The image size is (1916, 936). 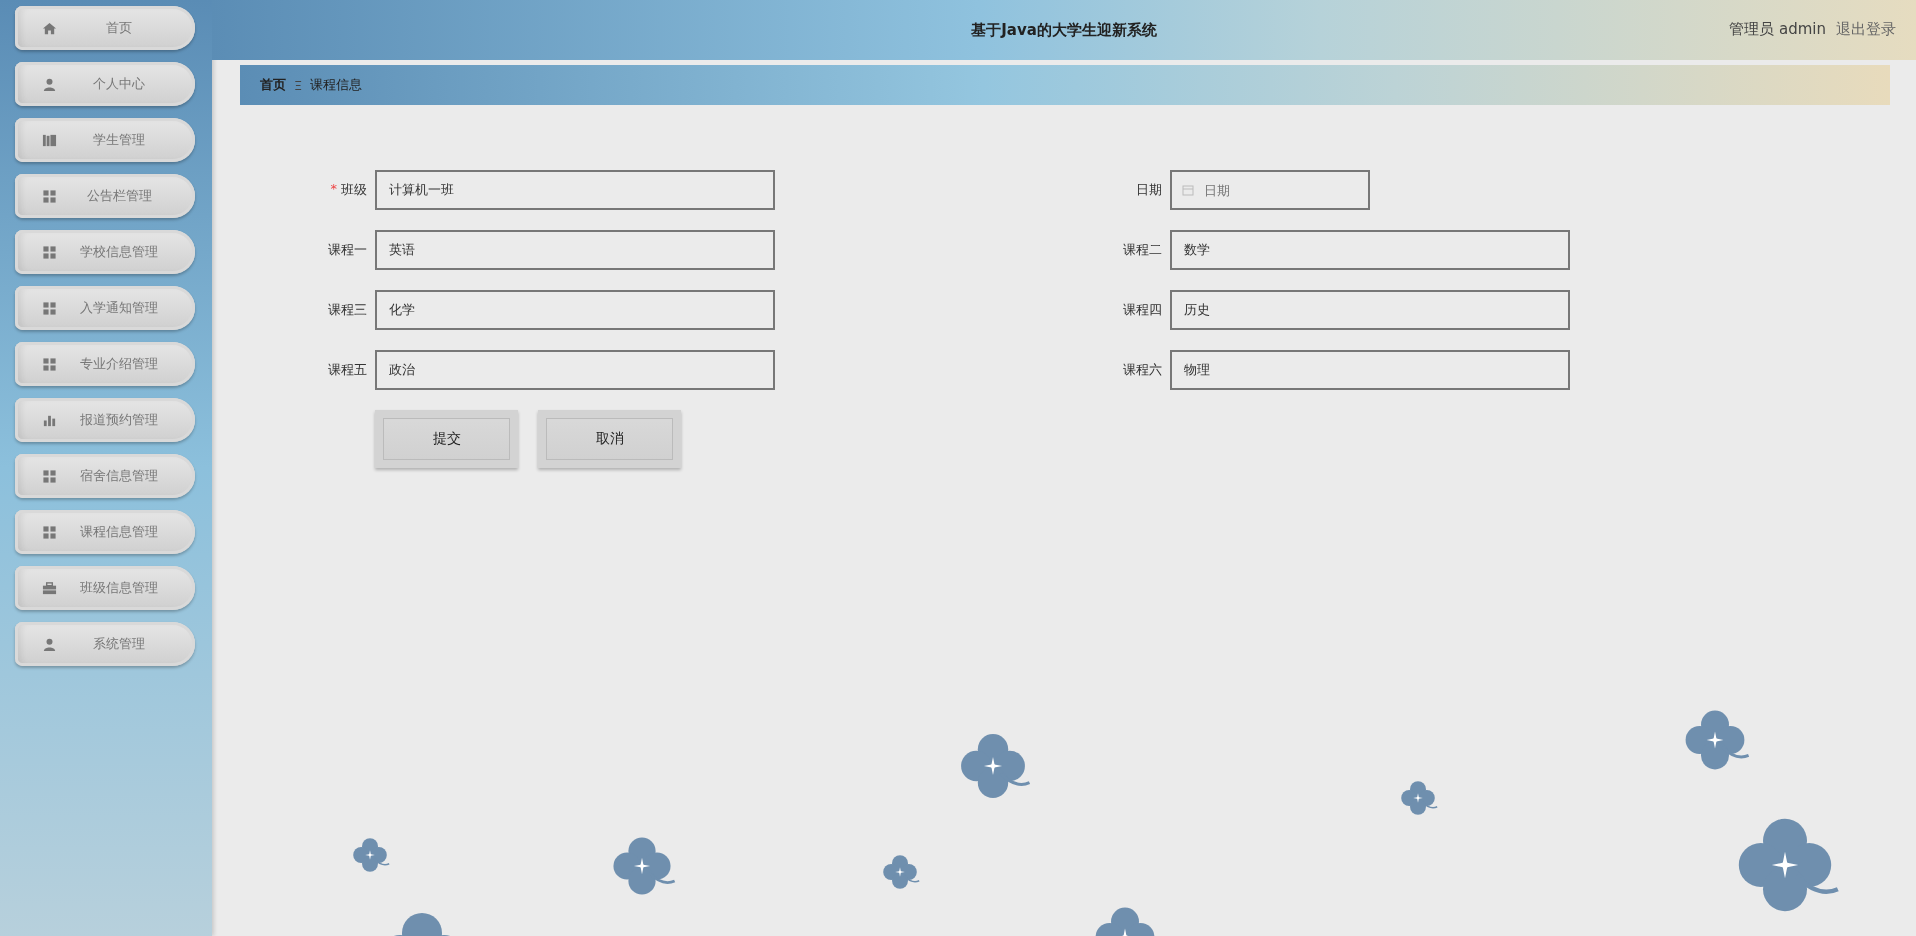 What do you see at coordinates (1188, 190) in the screenshot?
I see `calendar-icon` at bounding box center [1188, 190].